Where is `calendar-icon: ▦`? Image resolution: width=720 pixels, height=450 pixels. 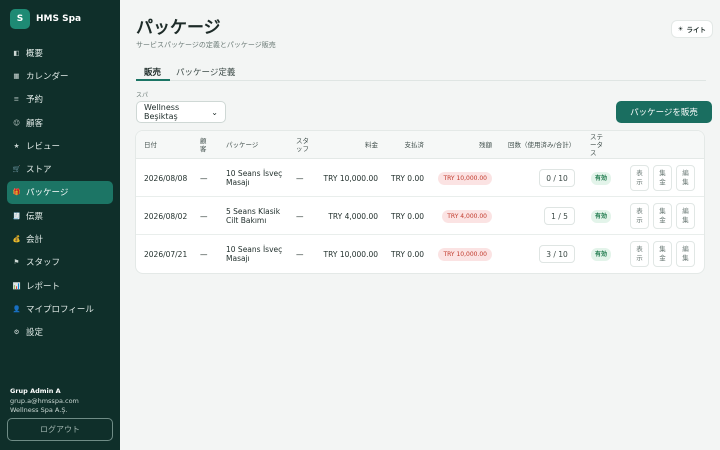
calendar-icon: ▦ is located at coordinates (16, 75).